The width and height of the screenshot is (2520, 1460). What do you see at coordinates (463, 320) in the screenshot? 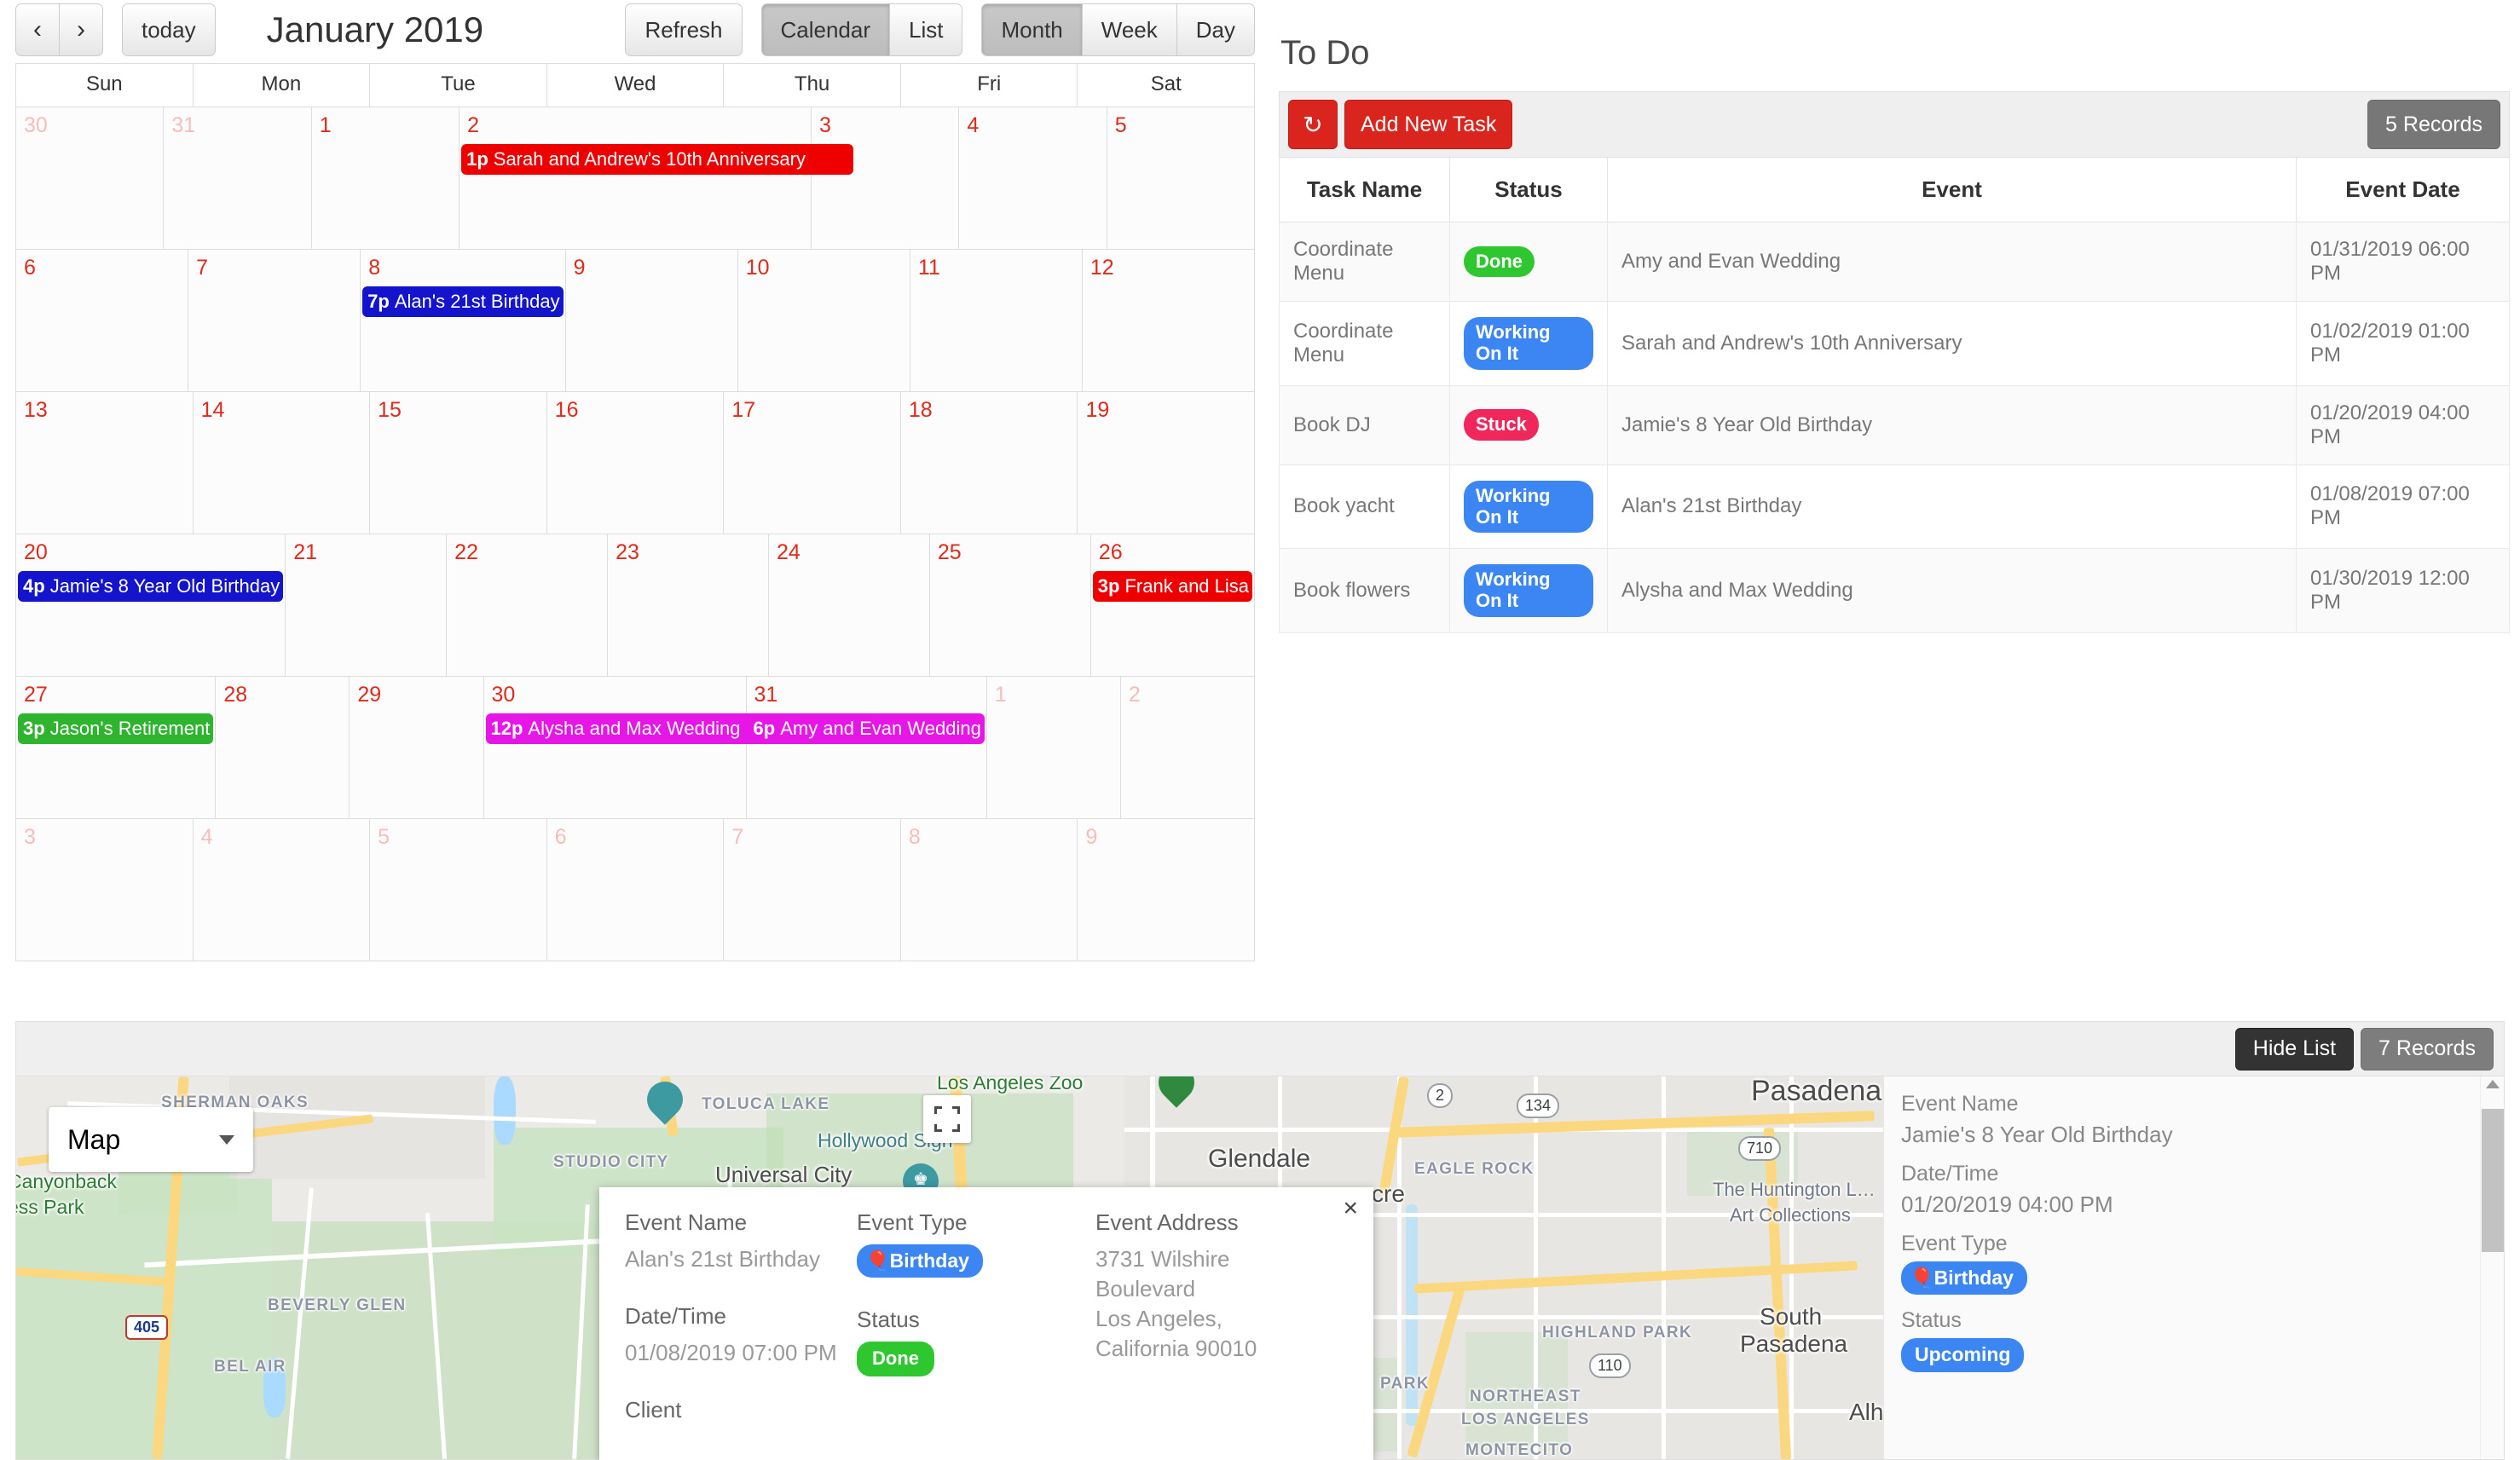
I see `calendar-day-cell: 8 7p Alan's 21st Birthday` at bounding box center [463, 320].